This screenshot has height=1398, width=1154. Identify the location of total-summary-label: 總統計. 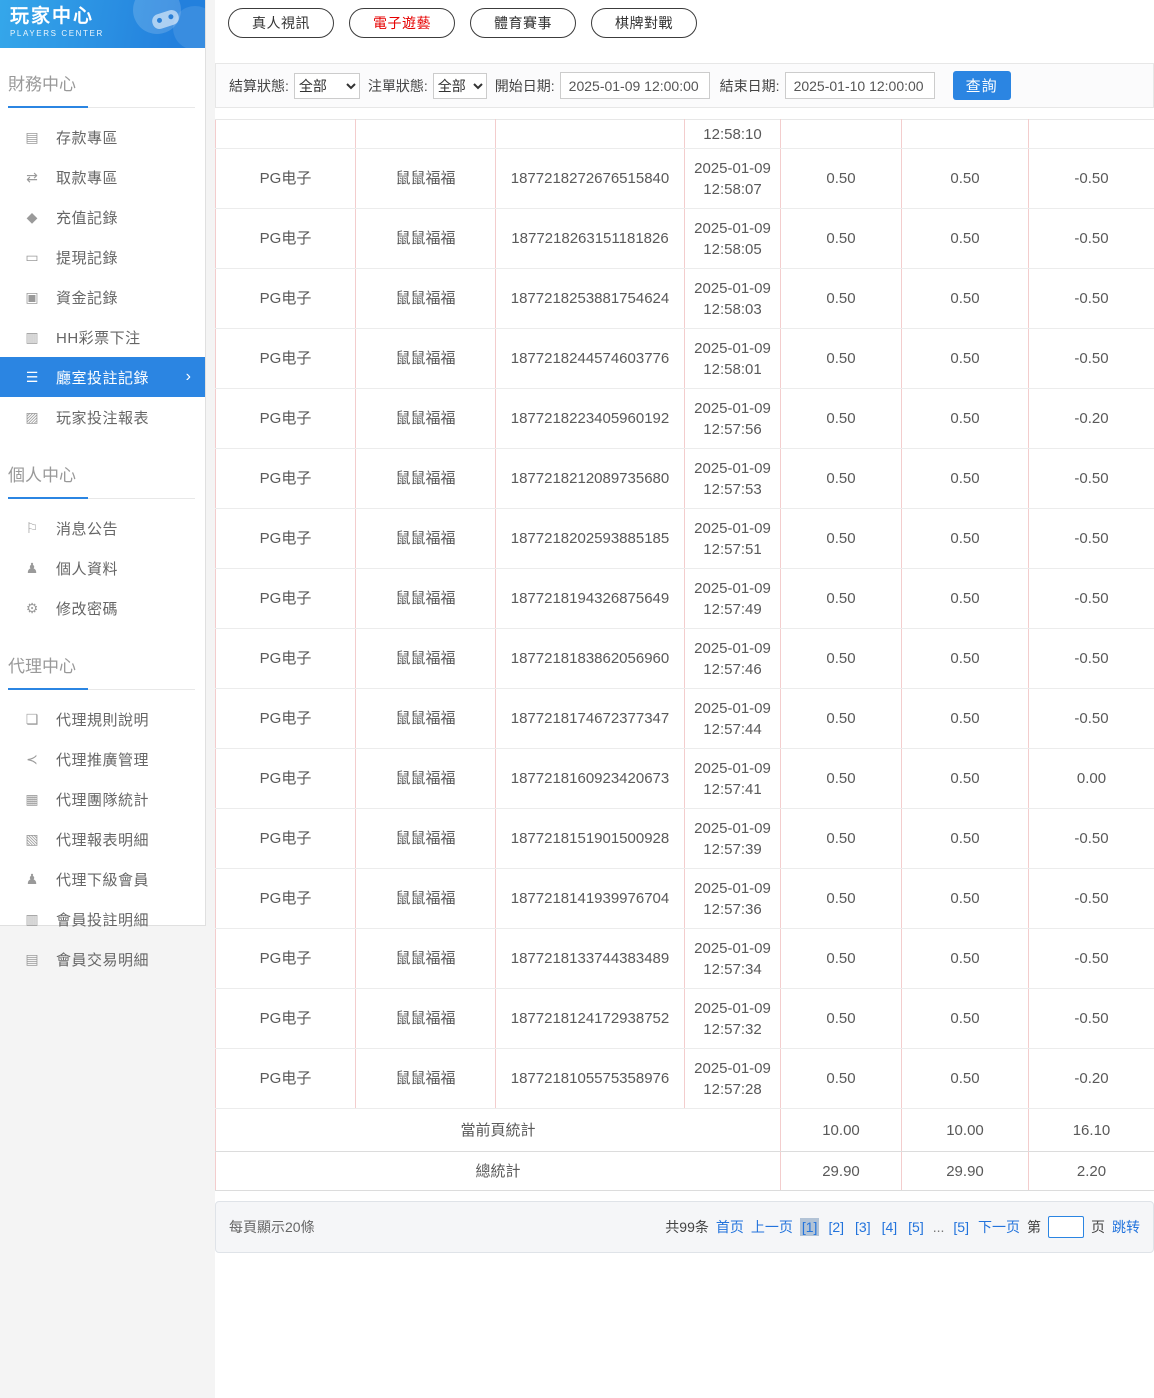
(498, 1171).